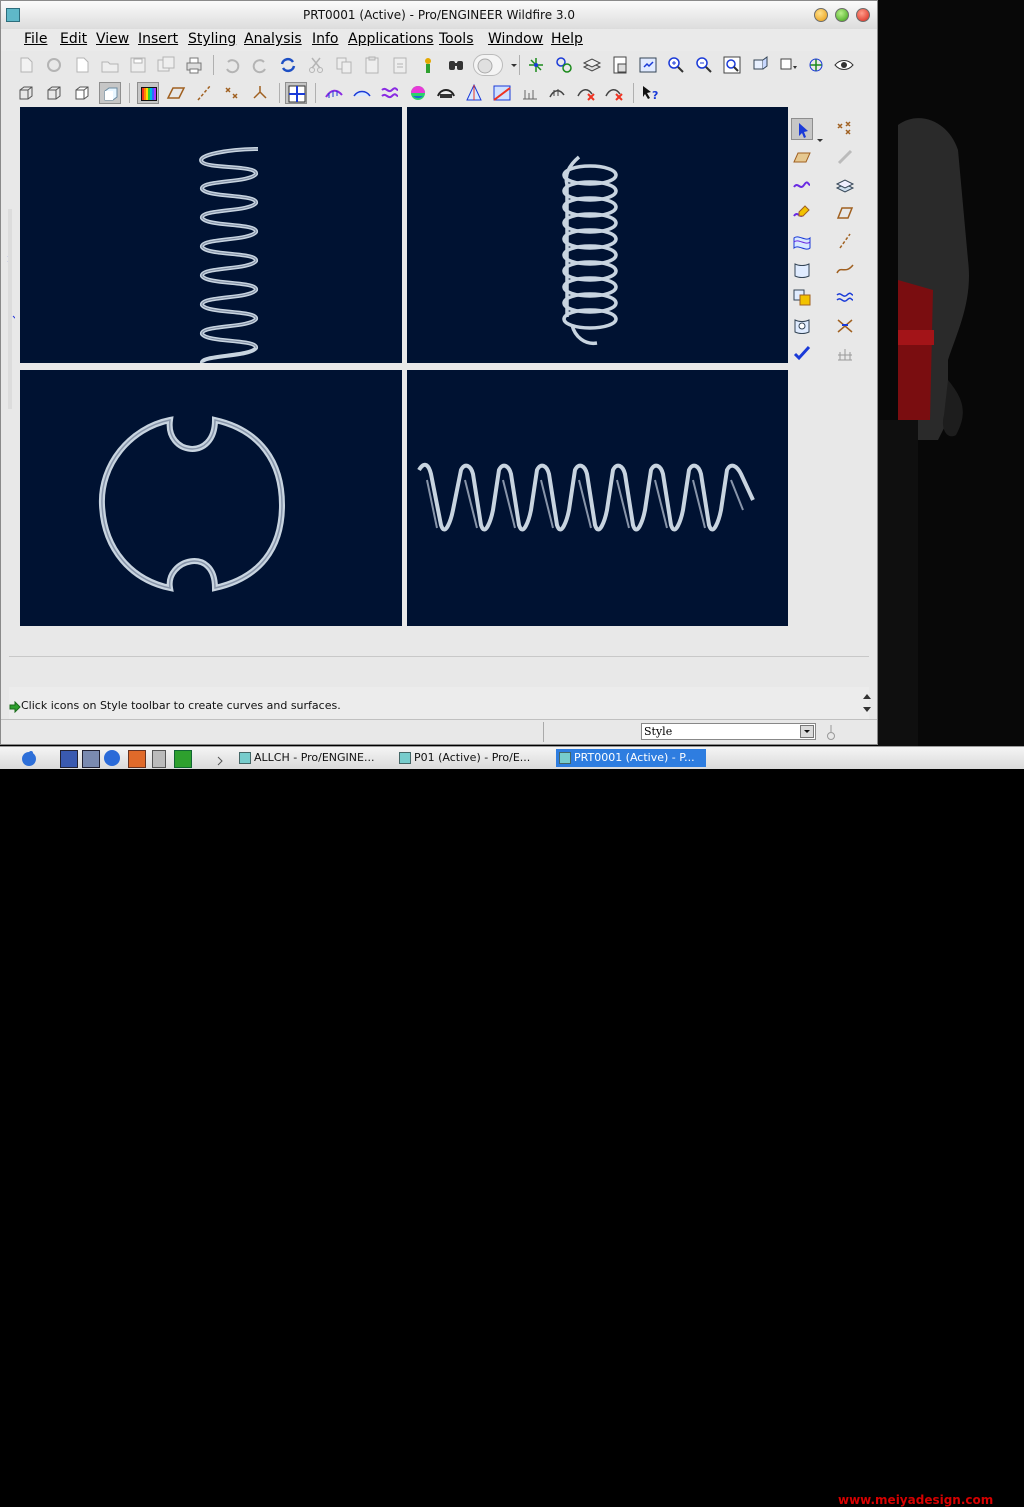 The height and width of the screenshot is (1507, 1024). What do you see at coordinates (530, 93) in the screenshot?
I see `dihedral-icon` at bounding box center [530, 93].